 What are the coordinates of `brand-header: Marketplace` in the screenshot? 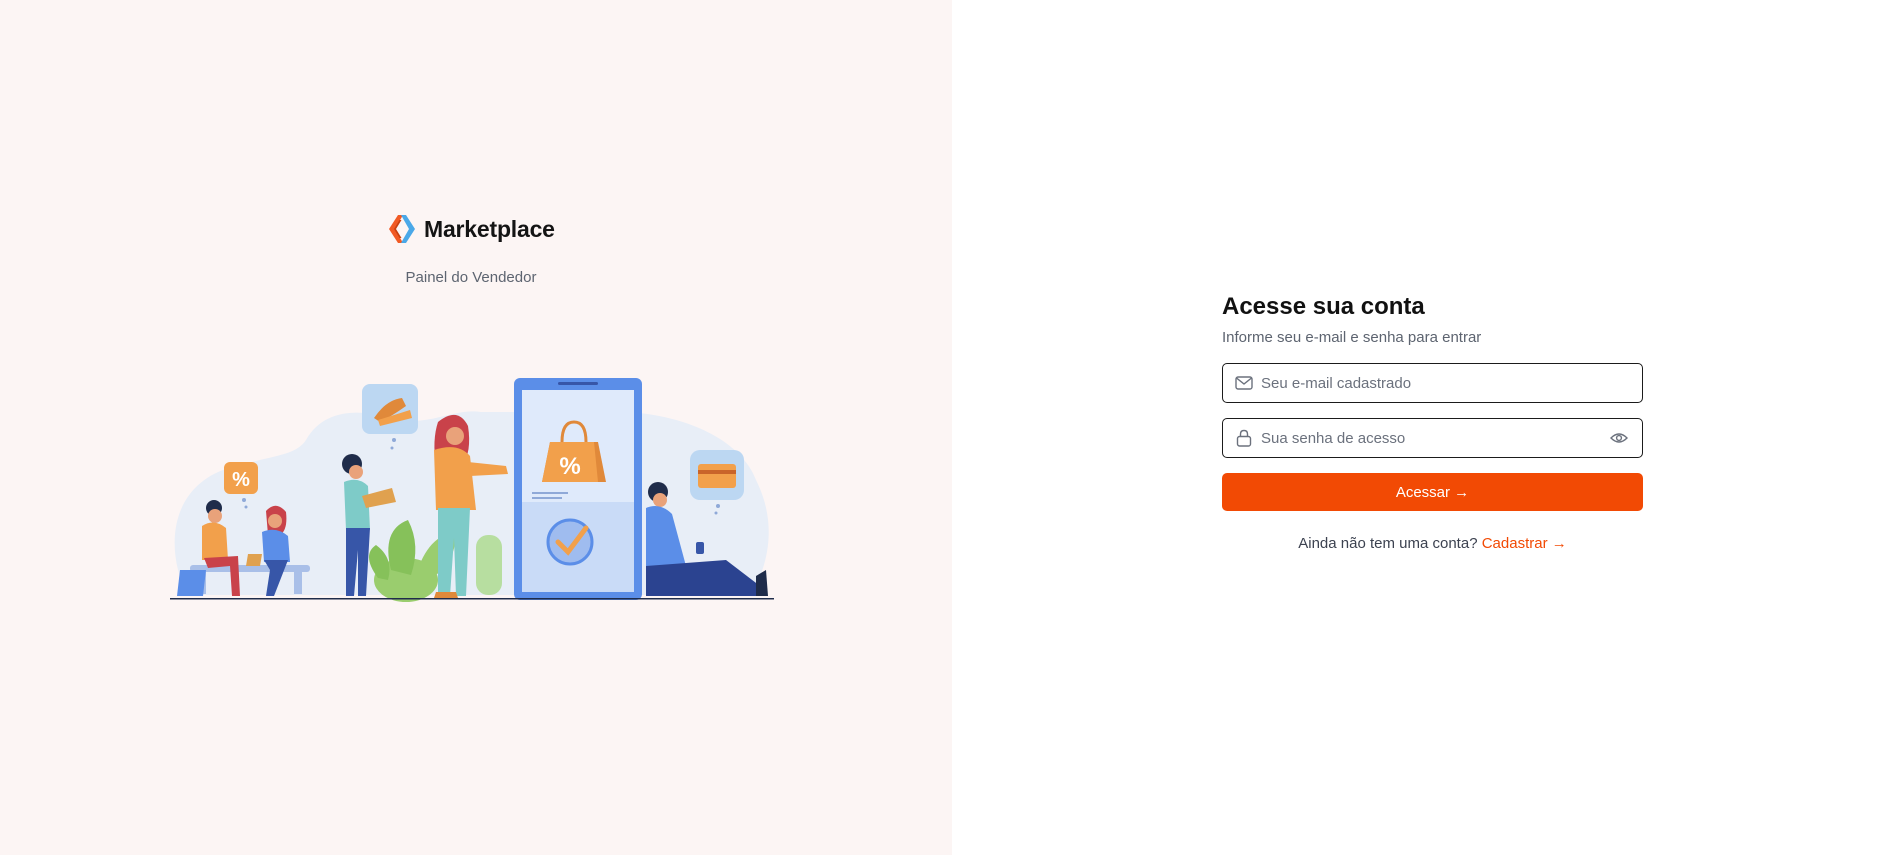 It's located at (470, 229).